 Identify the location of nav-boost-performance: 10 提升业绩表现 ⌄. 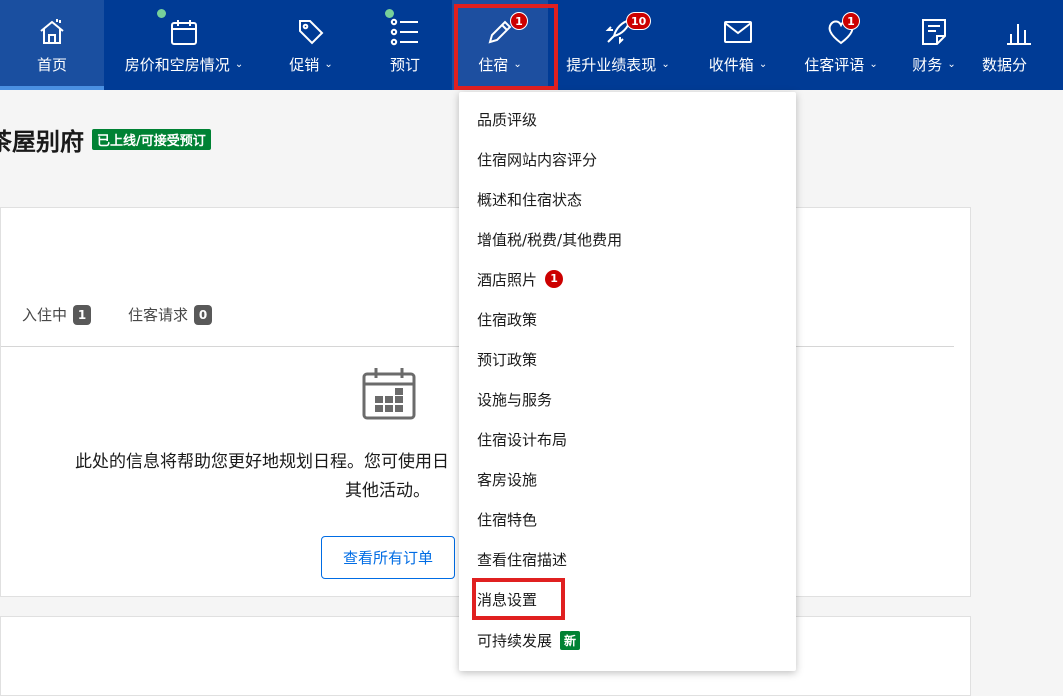
(618, 45).